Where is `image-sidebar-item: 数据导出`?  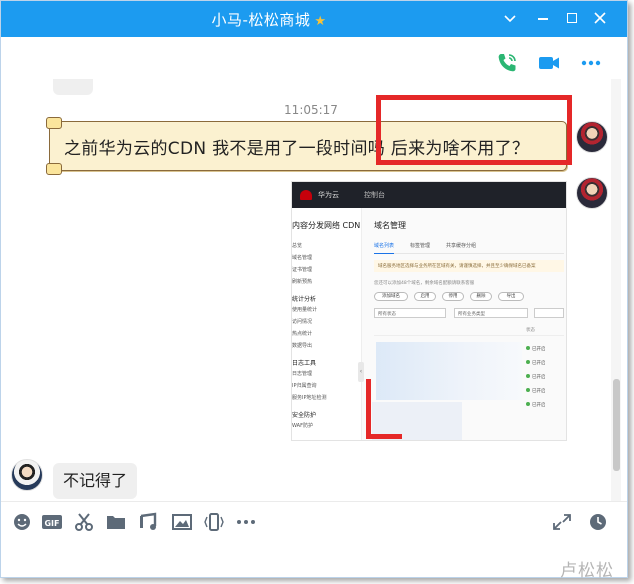 image-sidebar-item: 数据导出 is located at coordinates (302, 346).